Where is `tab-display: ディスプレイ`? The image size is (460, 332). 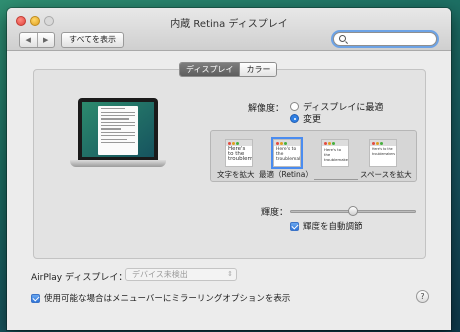 tab-display: ディスプレイ is located at coordinates (210, 69).